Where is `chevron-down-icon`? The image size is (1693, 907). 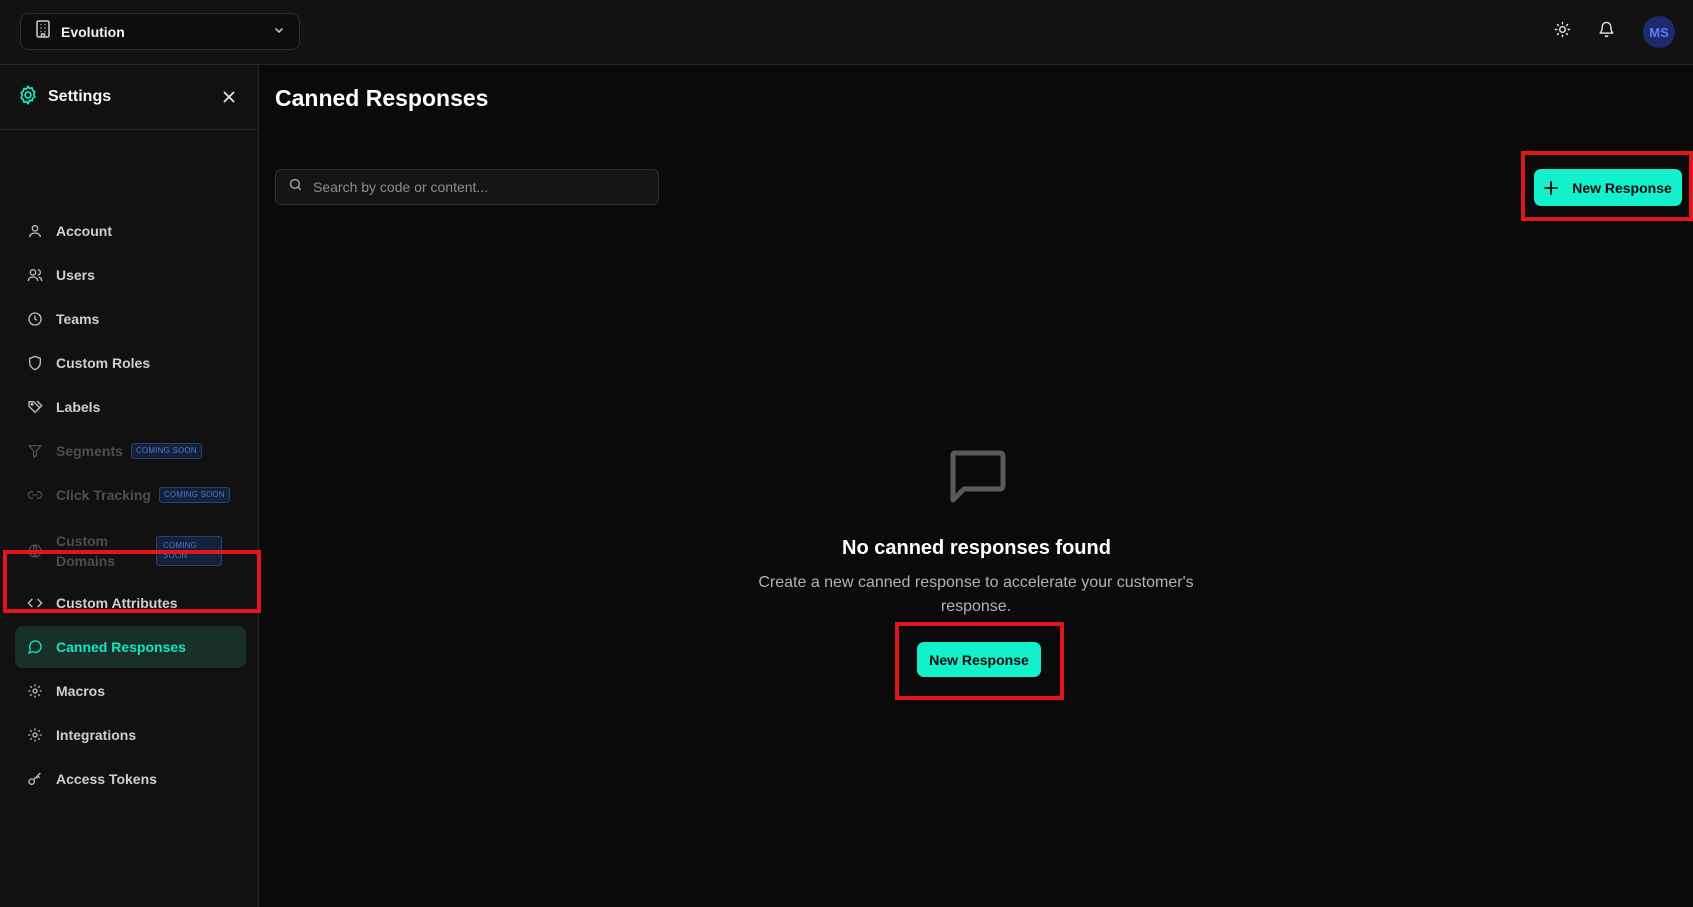
chevron-down-icon is located at coordinates (279, 32).